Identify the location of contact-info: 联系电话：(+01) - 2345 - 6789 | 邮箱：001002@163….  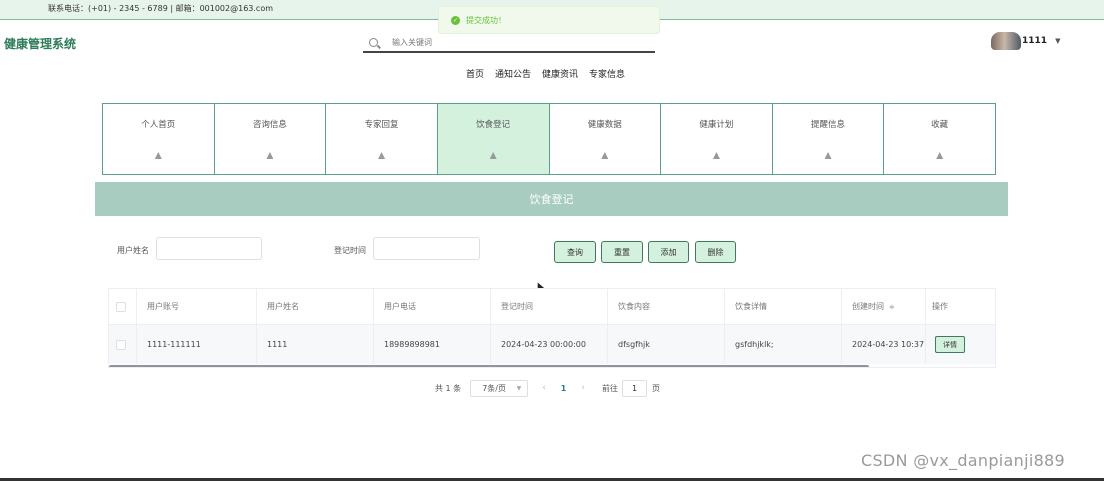
(161, 8).